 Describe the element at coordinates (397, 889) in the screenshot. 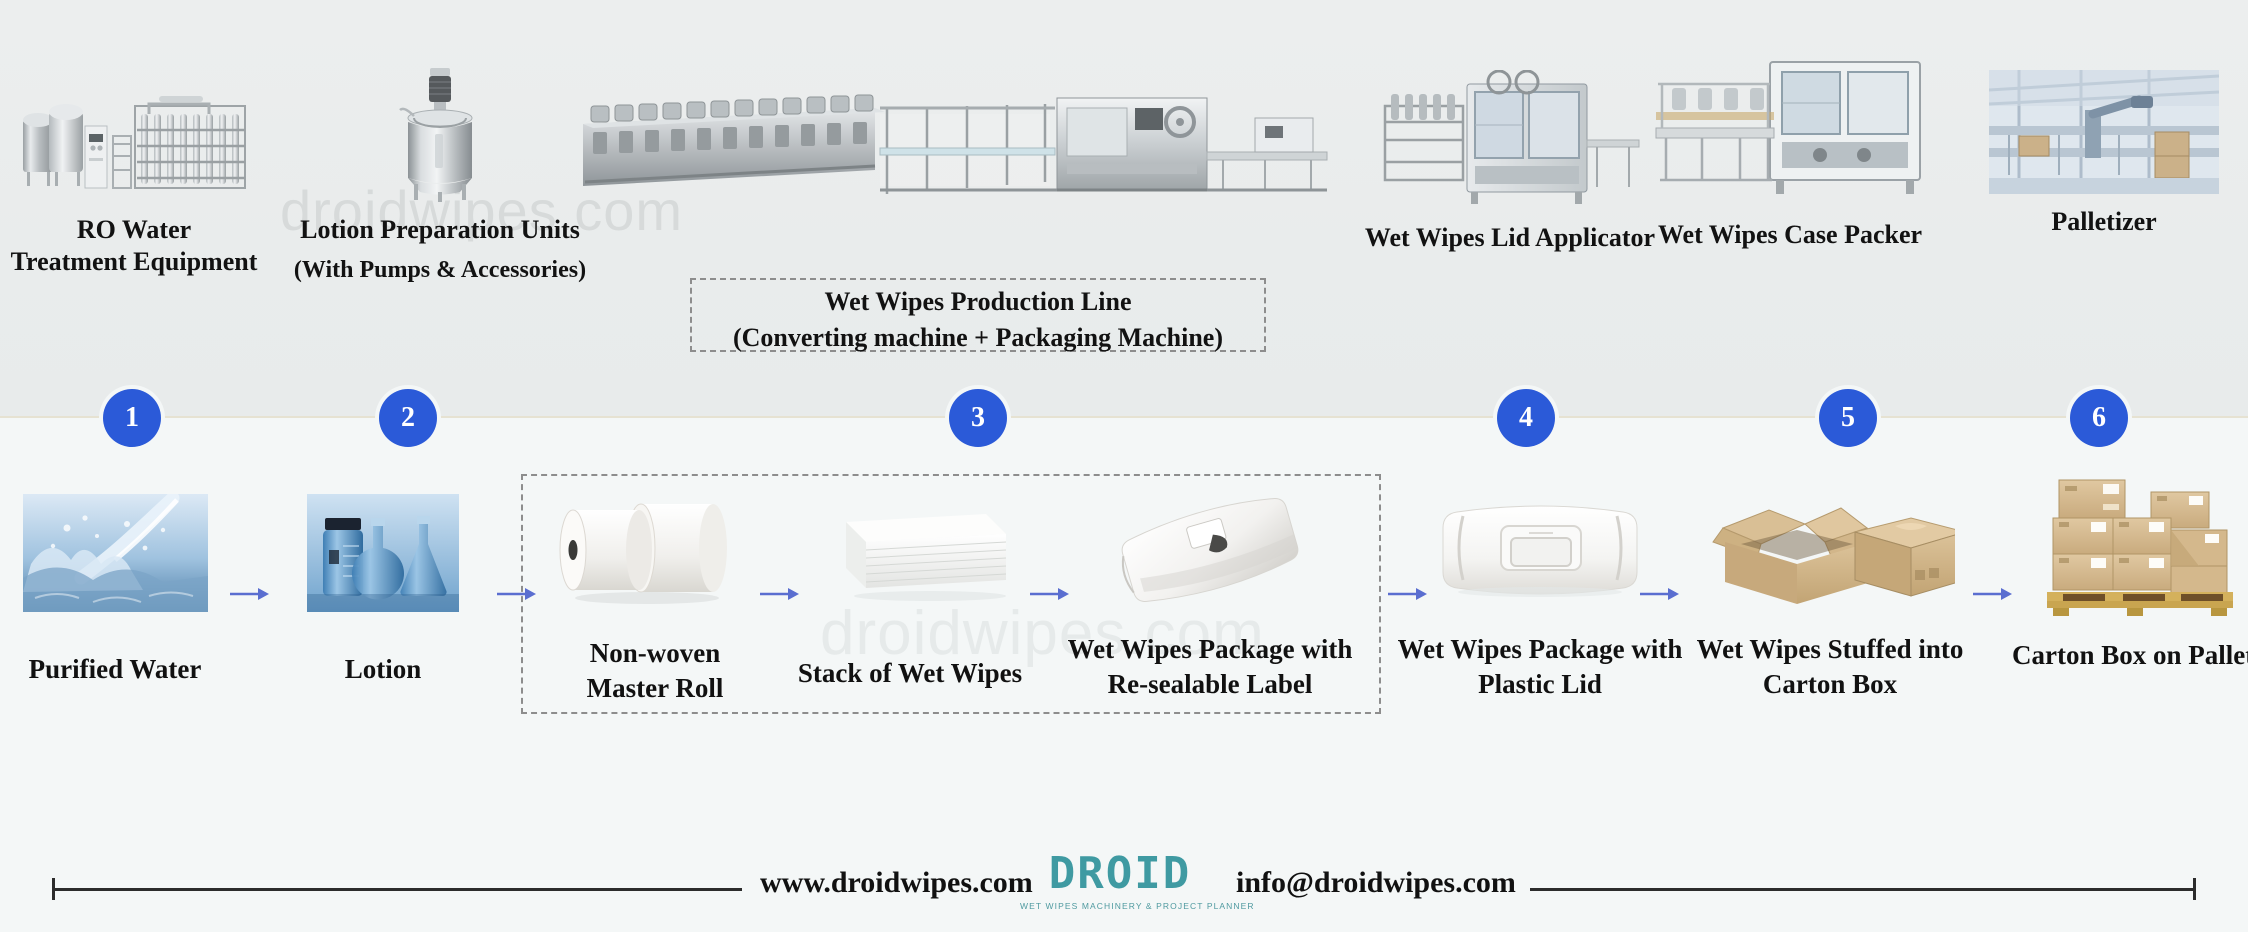

I see `footer-rule-left` at that location.